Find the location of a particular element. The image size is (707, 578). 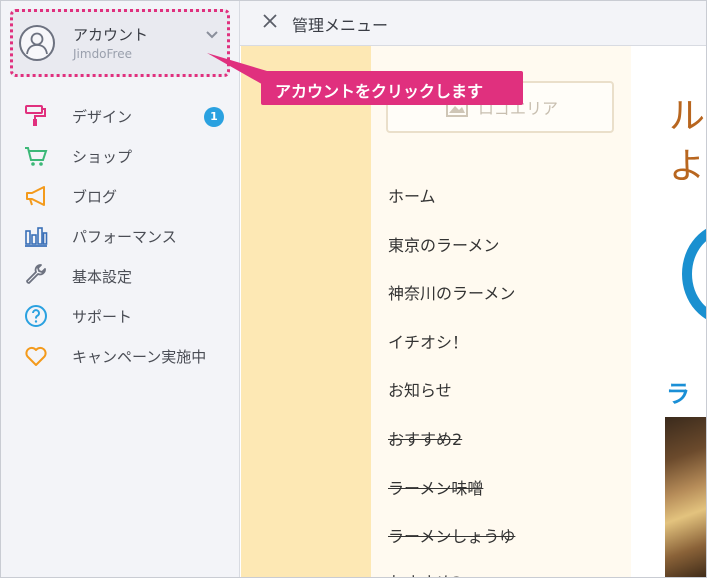

heart-icon is located at coordinates (36, 356).